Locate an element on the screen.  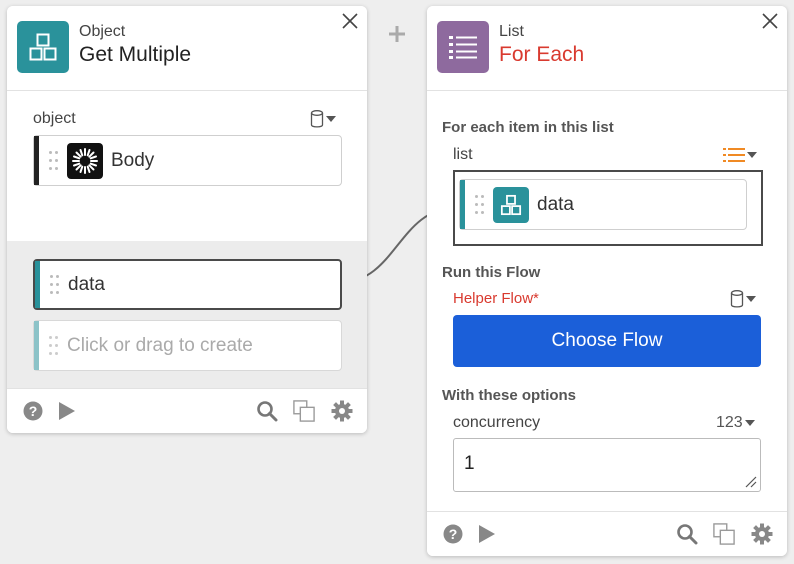
create-output-pill: Click or drag to create is located at coordinates (187, 345).